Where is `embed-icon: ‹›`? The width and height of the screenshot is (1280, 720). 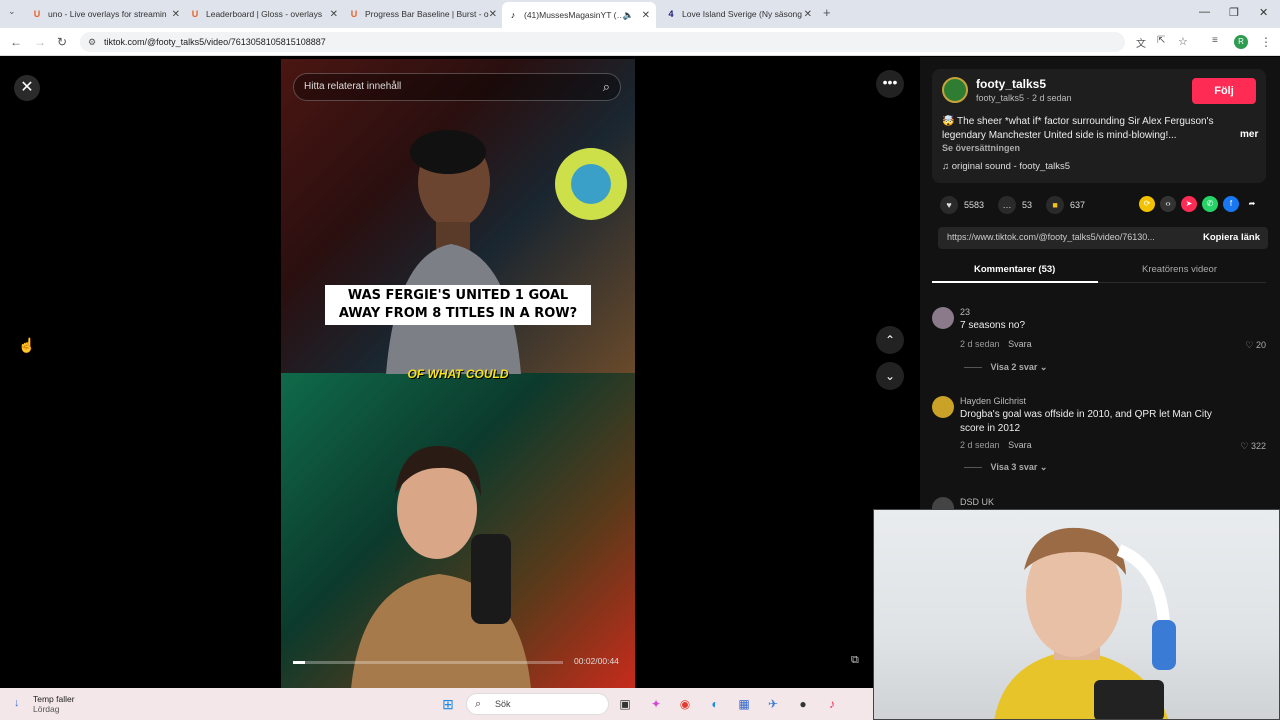 embed-icon: ‹› is located at coordinates (1168, 204).